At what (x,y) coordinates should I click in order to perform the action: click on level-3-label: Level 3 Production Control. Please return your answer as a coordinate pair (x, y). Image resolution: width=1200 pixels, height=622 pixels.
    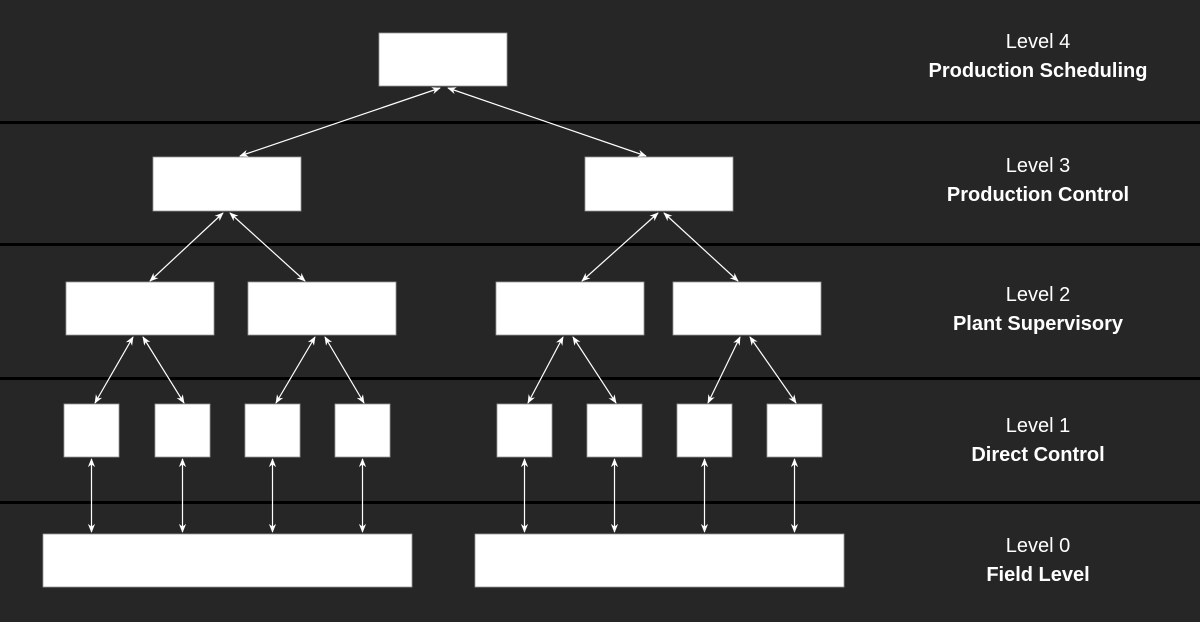
    Looking at the image, I should click on (1038, 181).